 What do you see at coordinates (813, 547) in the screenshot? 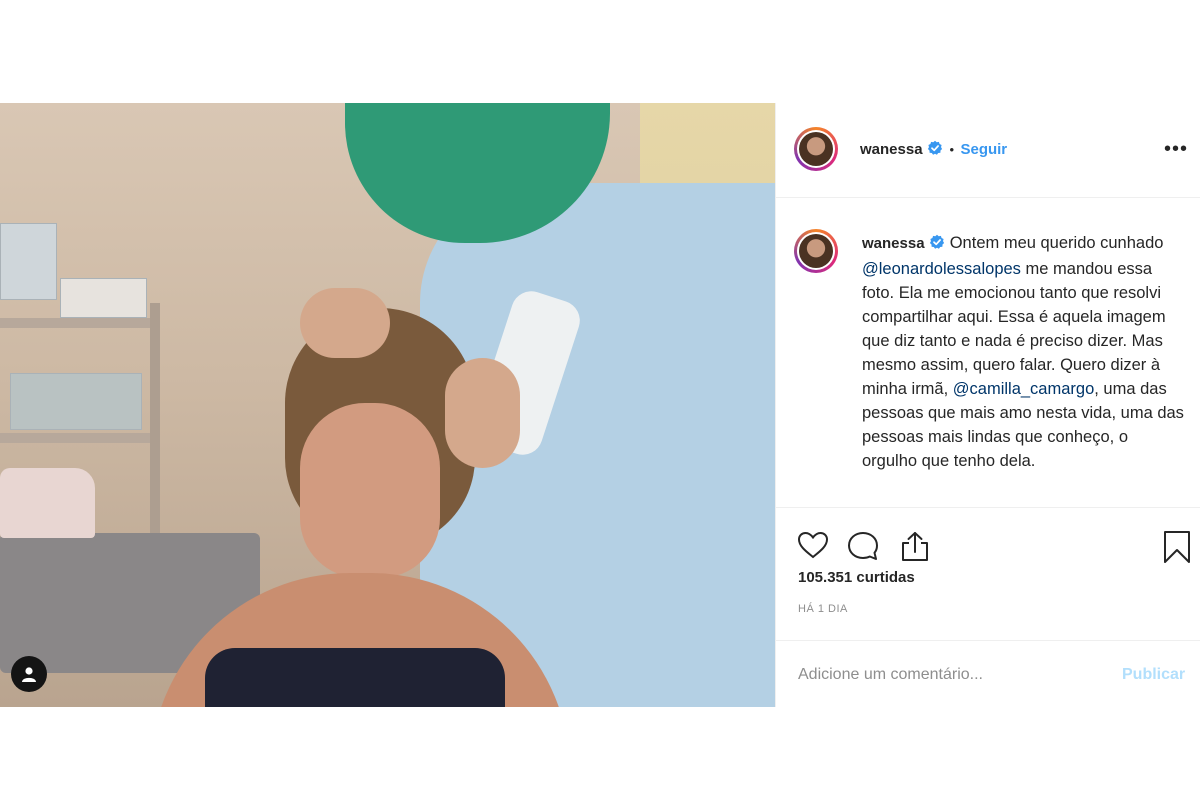
I see `heart-icon` at bounding box center [813, 547].